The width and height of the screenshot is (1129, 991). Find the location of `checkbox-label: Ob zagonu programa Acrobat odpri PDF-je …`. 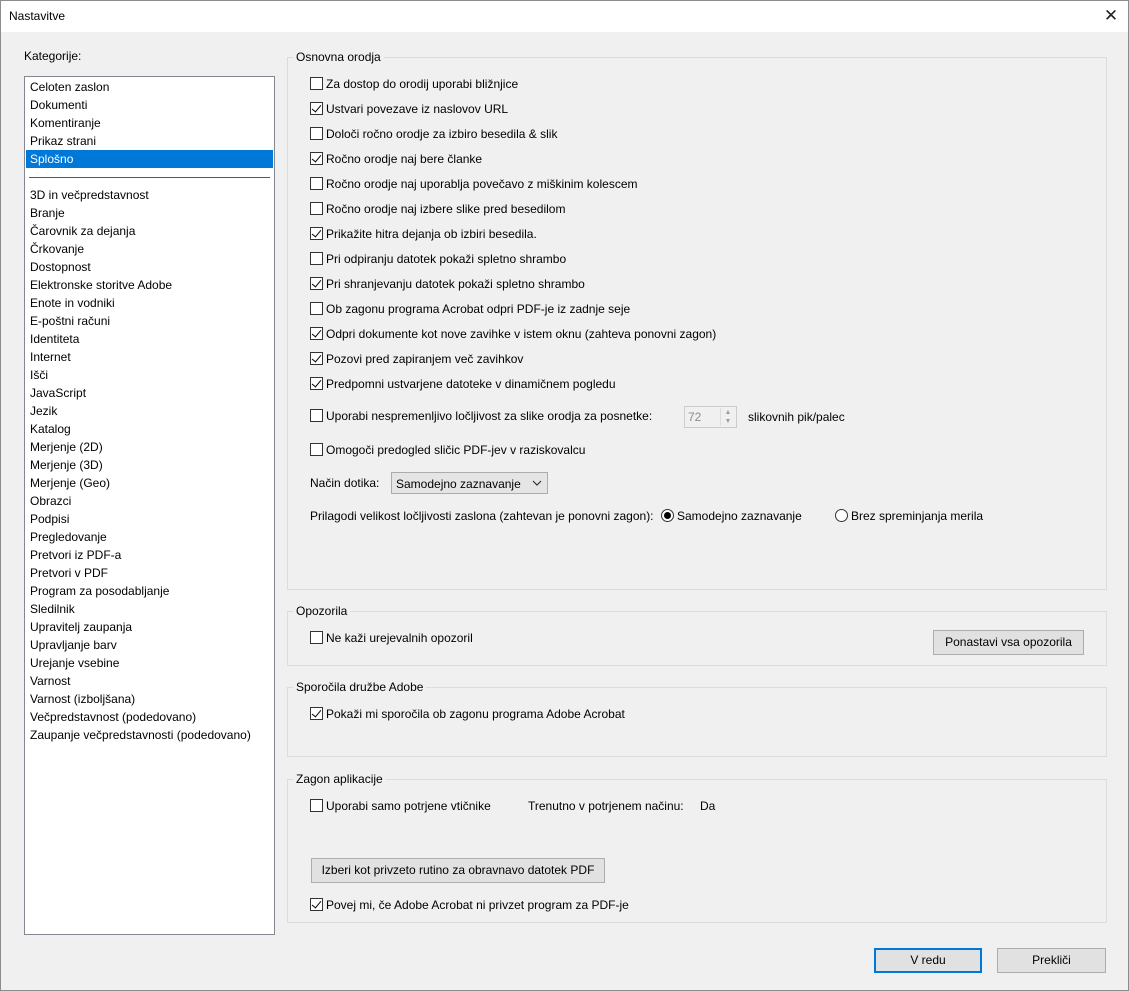

checkbox-label: Ob zagonu programa Acrobat odpri PDF-je … is located at coordinates (478, 309).